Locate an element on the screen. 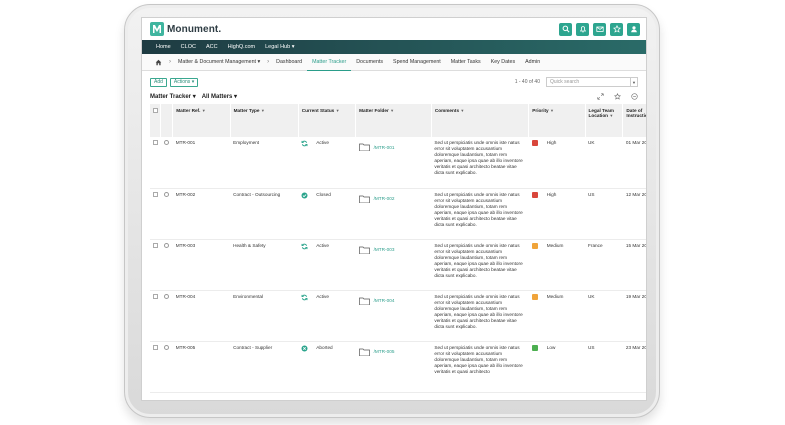  user-icon is located at coordinates (633, 29).